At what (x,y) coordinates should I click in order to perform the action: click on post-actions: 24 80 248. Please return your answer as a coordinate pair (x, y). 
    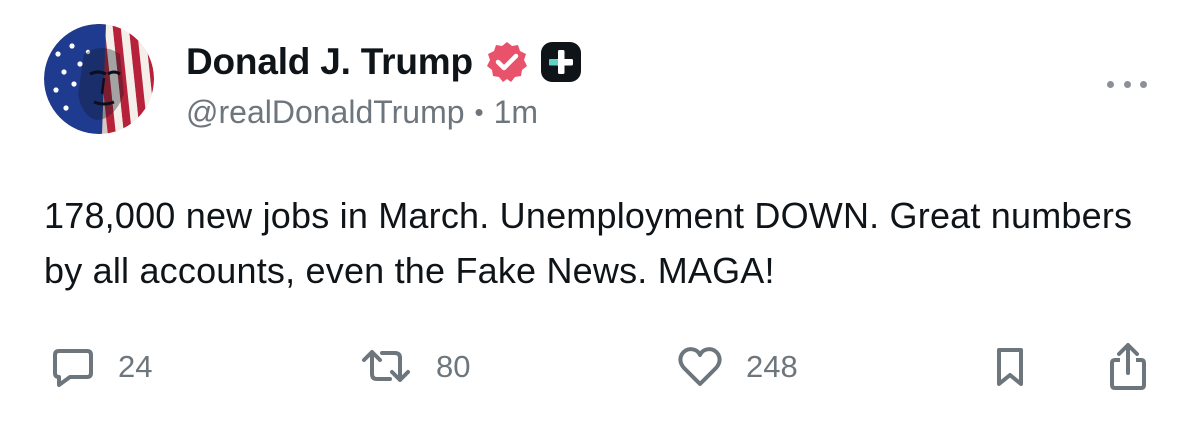
    Looking at the image, I should click on (599, 367).